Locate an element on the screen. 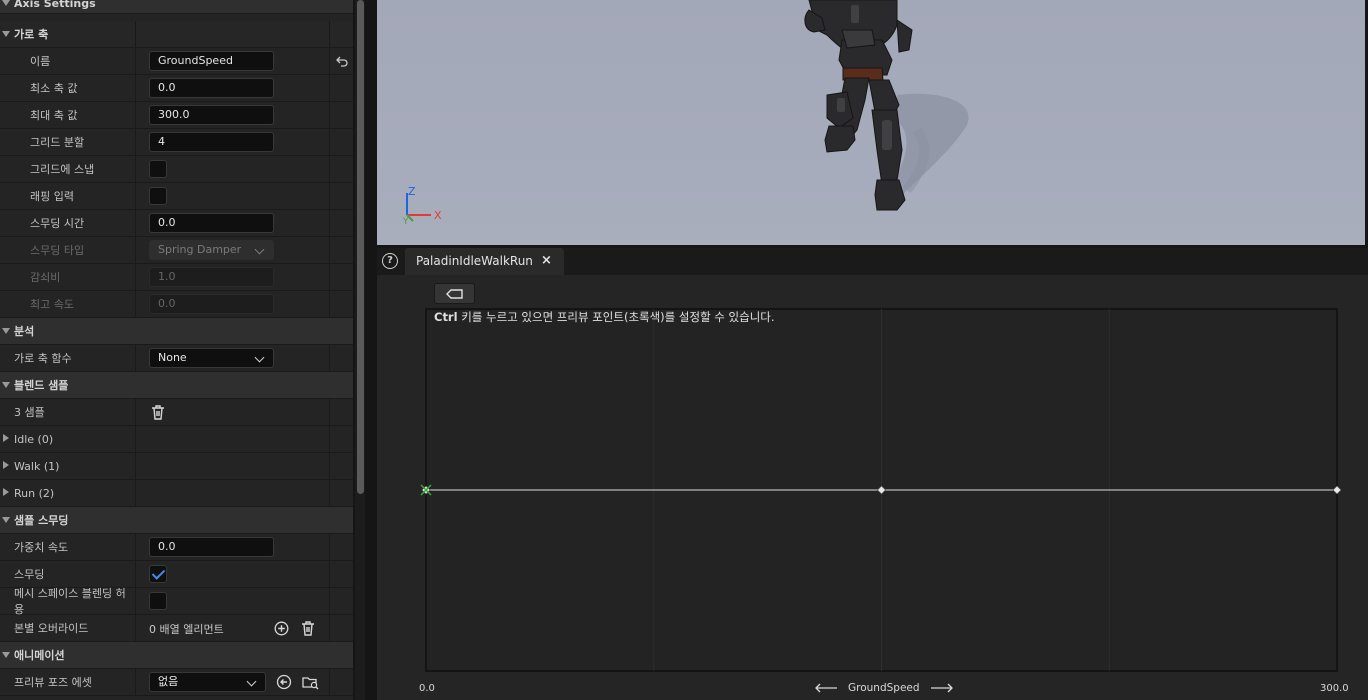 Image resolution: width=1368 pixels, height=700 pixels. reset-to-default-icon is located at coordinates (342, 61).